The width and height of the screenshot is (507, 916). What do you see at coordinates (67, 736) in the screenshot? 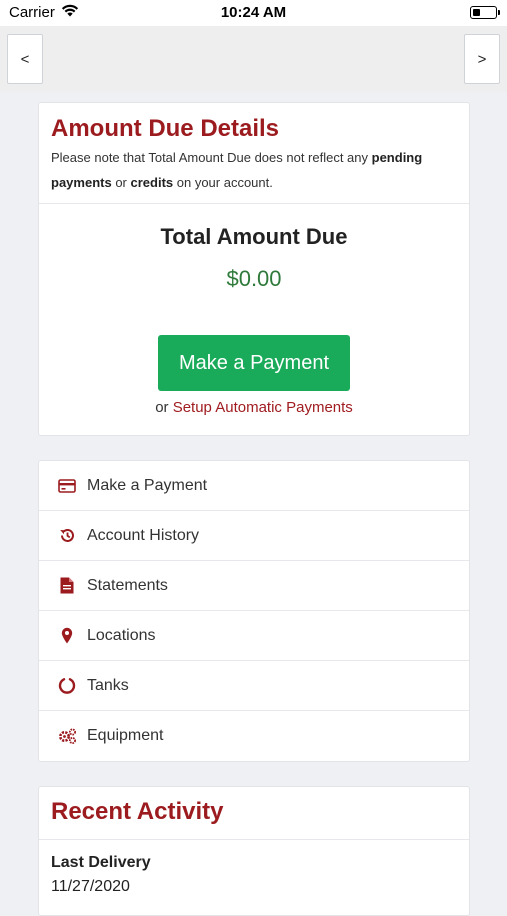
I see `gears-icon` at bounding box center [67, 736].